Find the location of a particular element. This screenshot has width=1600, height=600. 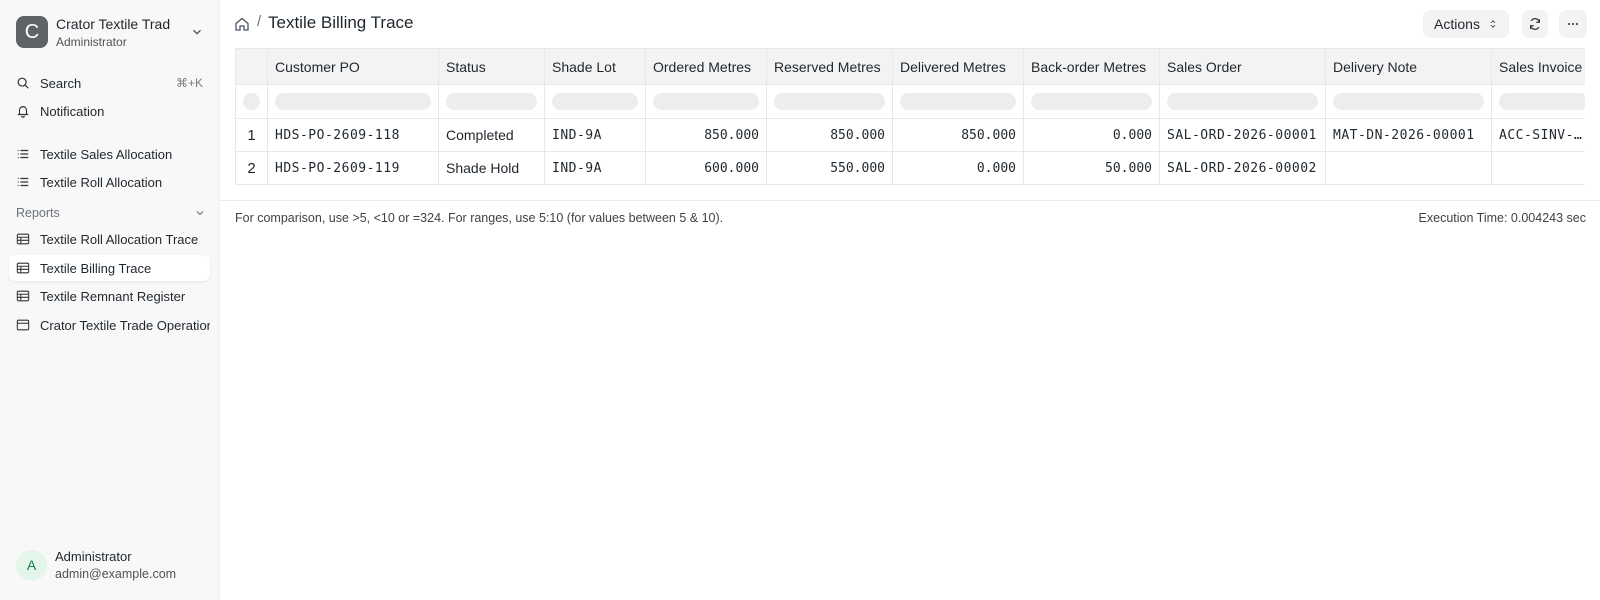

sidebar-item-label: Textile Roll Allocation Trace is located at coordinates (119, 239).